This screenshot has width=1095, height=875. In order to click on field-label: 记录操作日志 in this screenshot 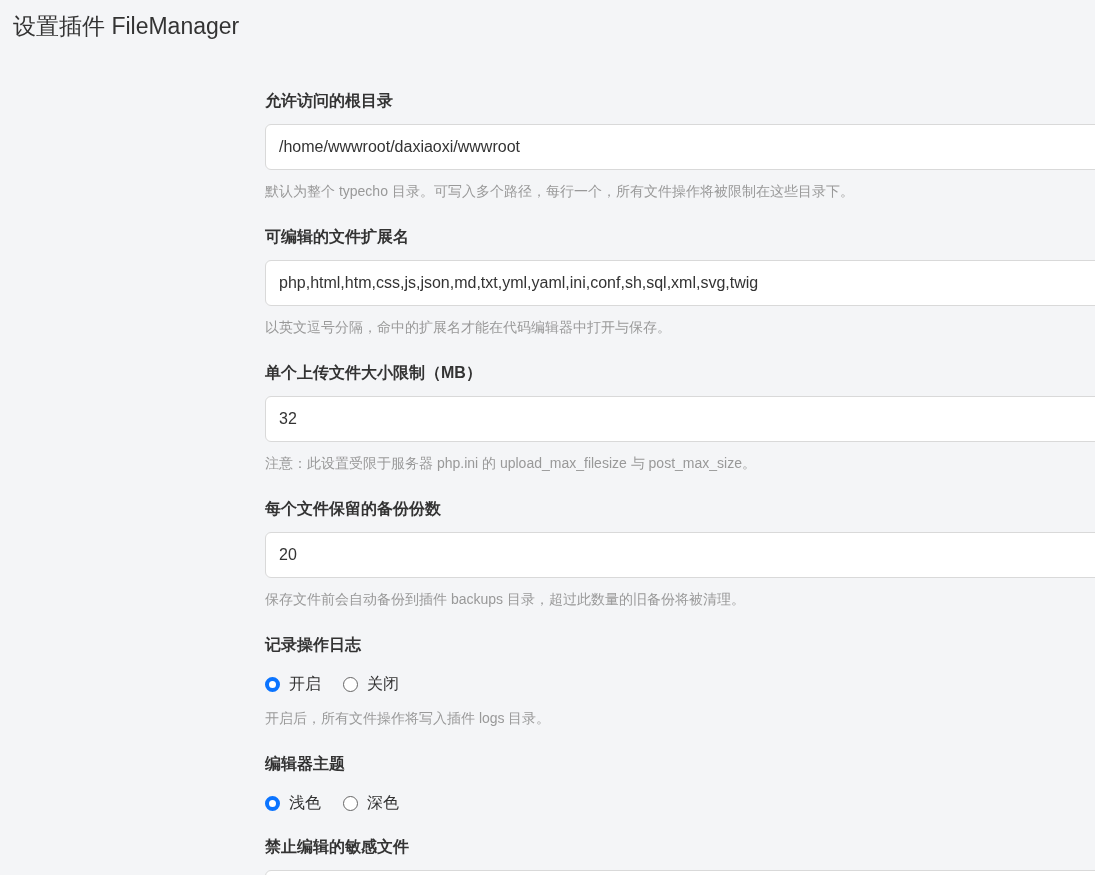, I will do `click(313, 645)`.